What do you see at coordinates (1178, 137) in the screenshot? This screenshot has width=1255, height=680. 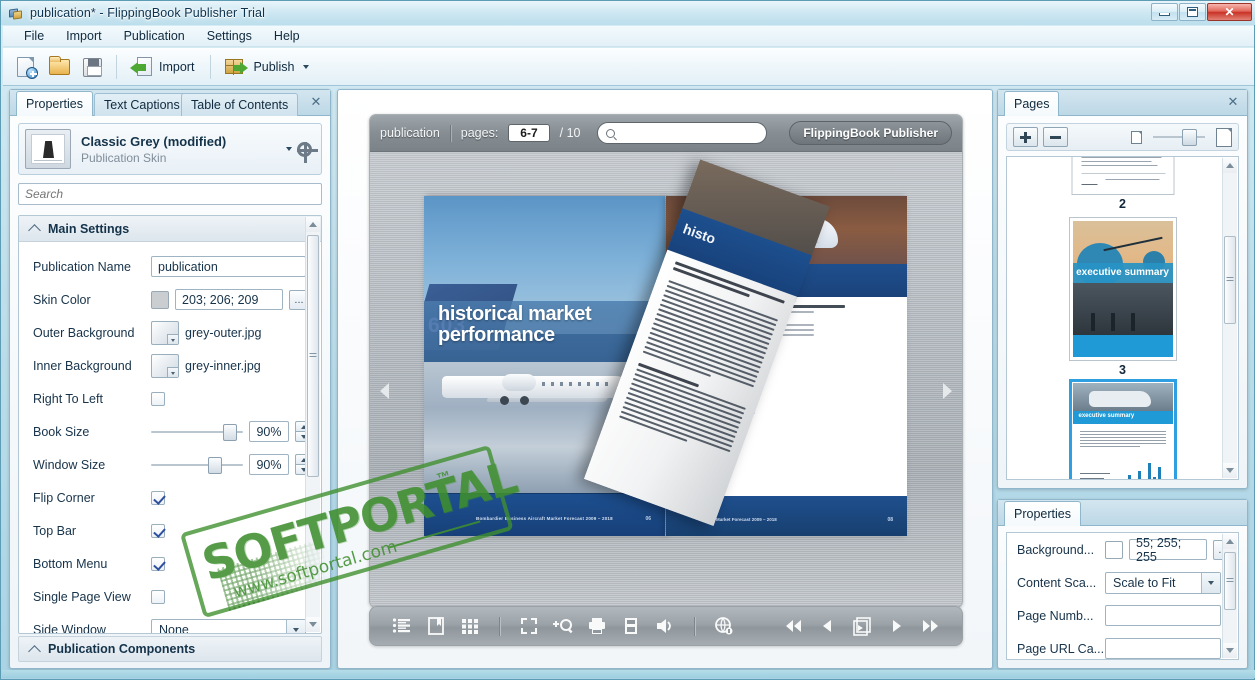 I see `thumbnail-size-slider` at bounding box center [1178, 137].